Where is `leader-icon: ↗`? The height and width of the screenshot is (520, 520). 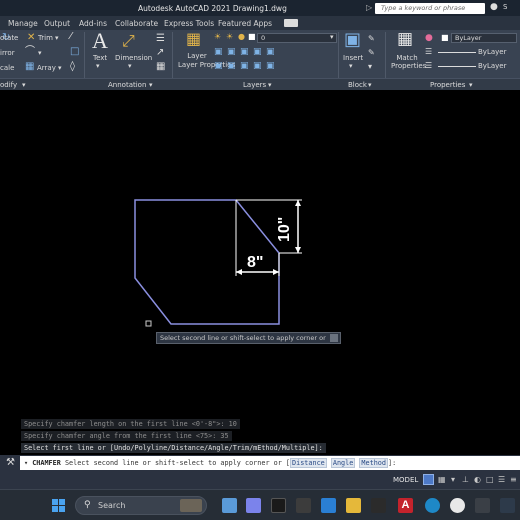 leader-icon: ↗ is located at coordinates (160, 53).